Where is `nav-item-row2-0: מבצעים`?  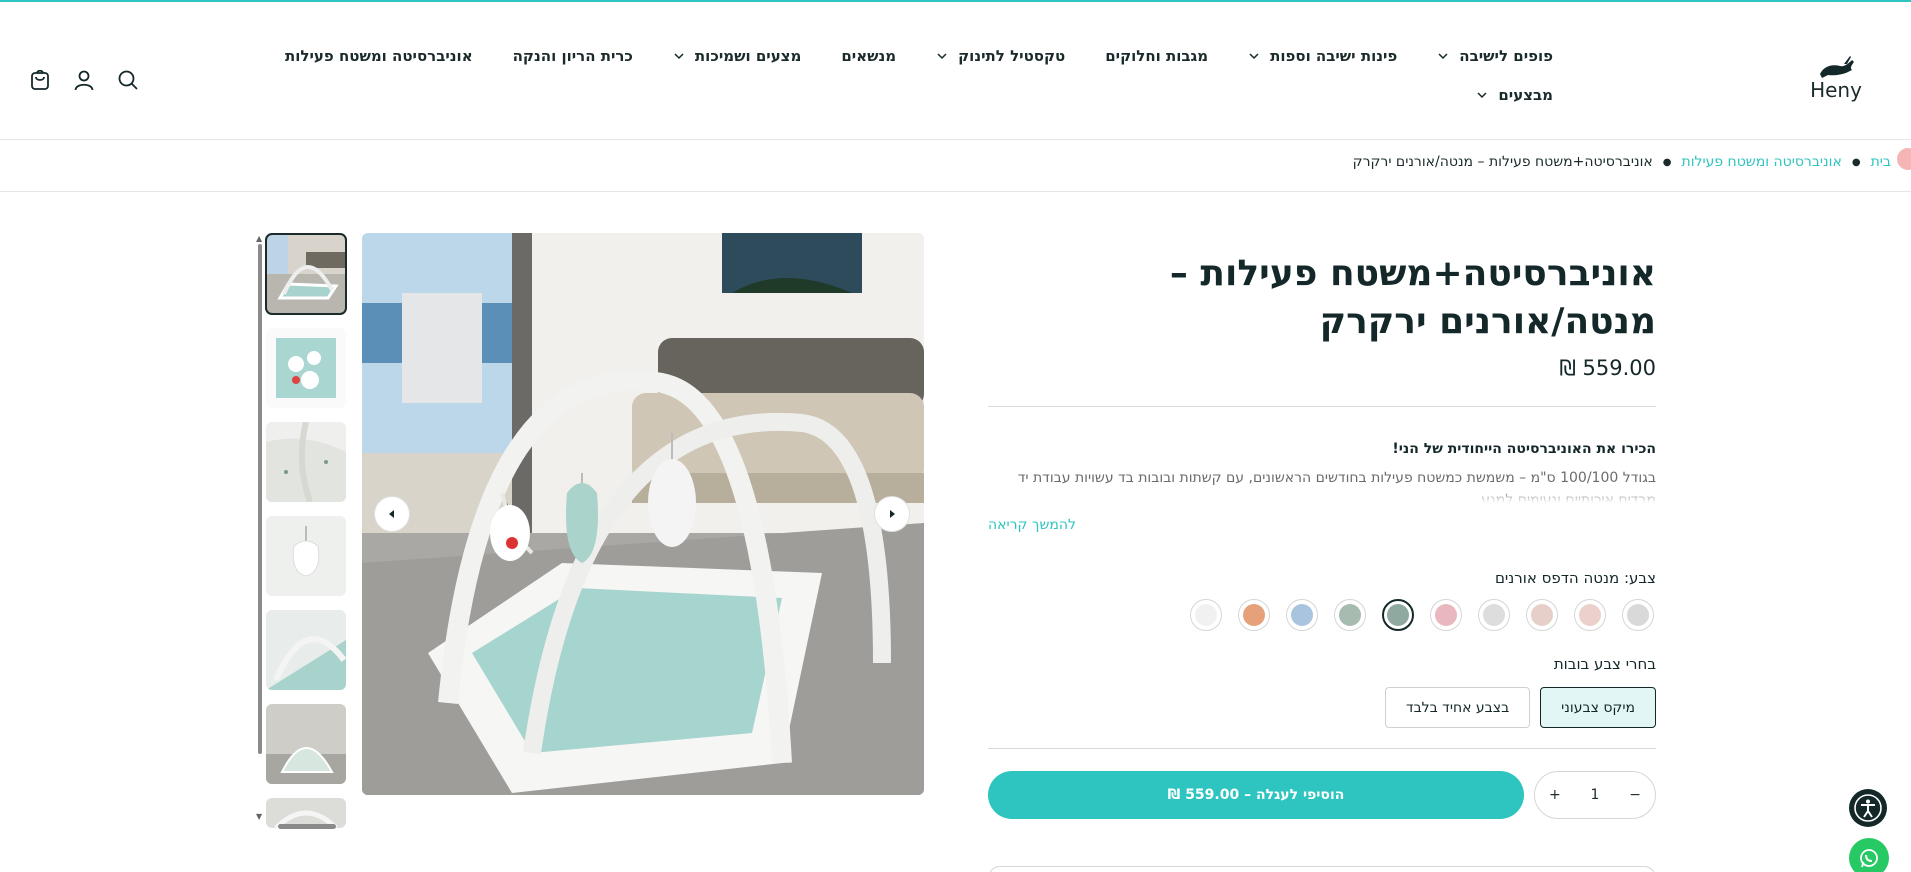
nav-item-row2-0: מבצעים is located at coordinates (1514, 95).